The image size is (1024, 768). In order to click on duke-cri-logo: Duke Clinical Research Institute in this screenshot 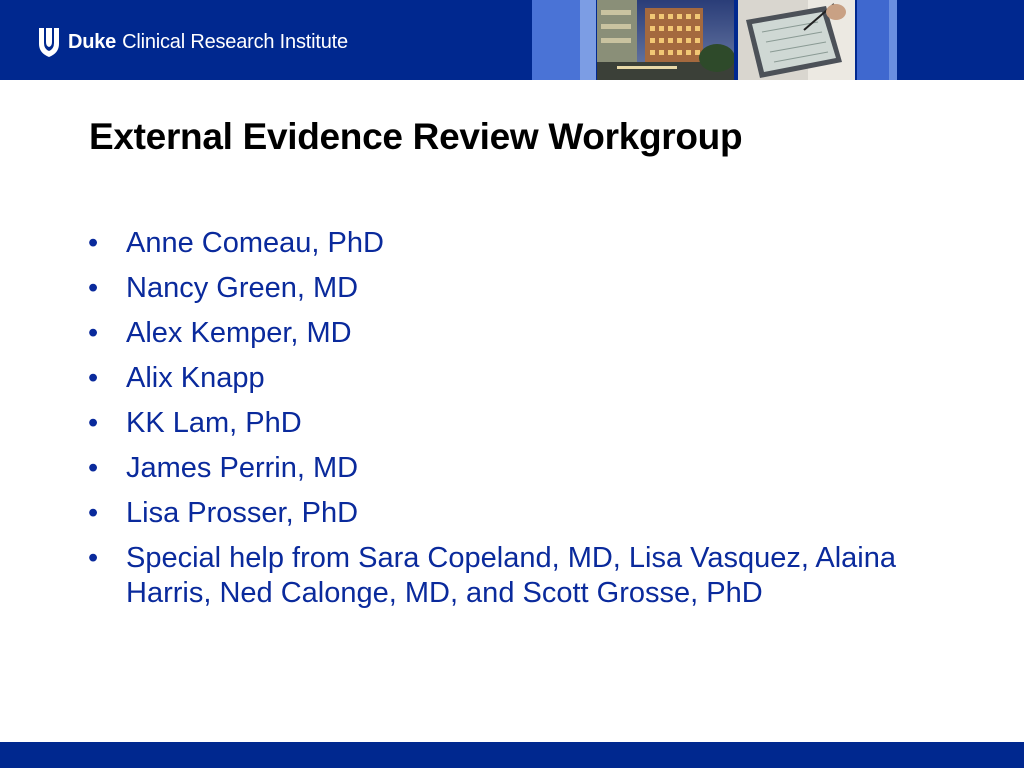, I will do `click(193, 42)`.